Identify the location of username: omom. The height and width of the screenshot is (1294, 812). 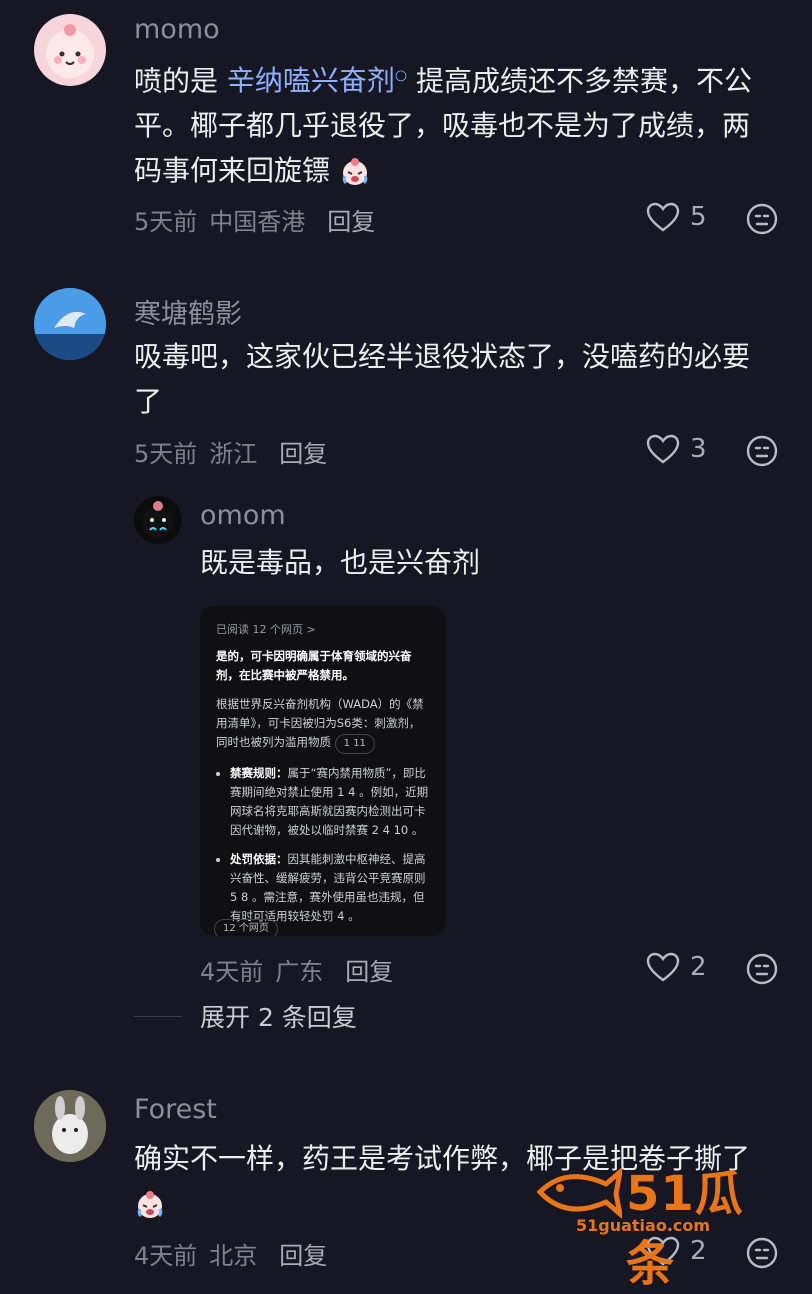
(243, 515).